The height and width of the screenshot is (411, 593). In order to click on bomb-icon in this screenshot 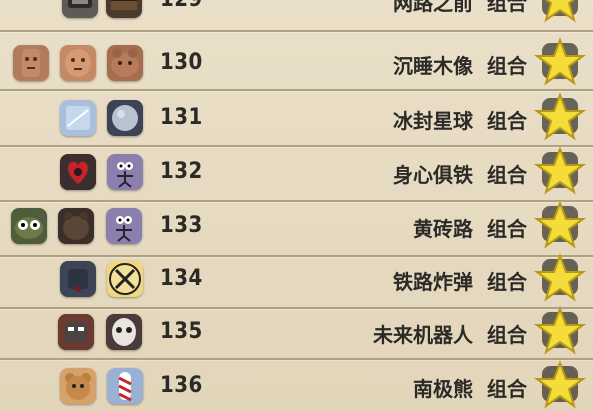, I will do `click(78, 279)`.